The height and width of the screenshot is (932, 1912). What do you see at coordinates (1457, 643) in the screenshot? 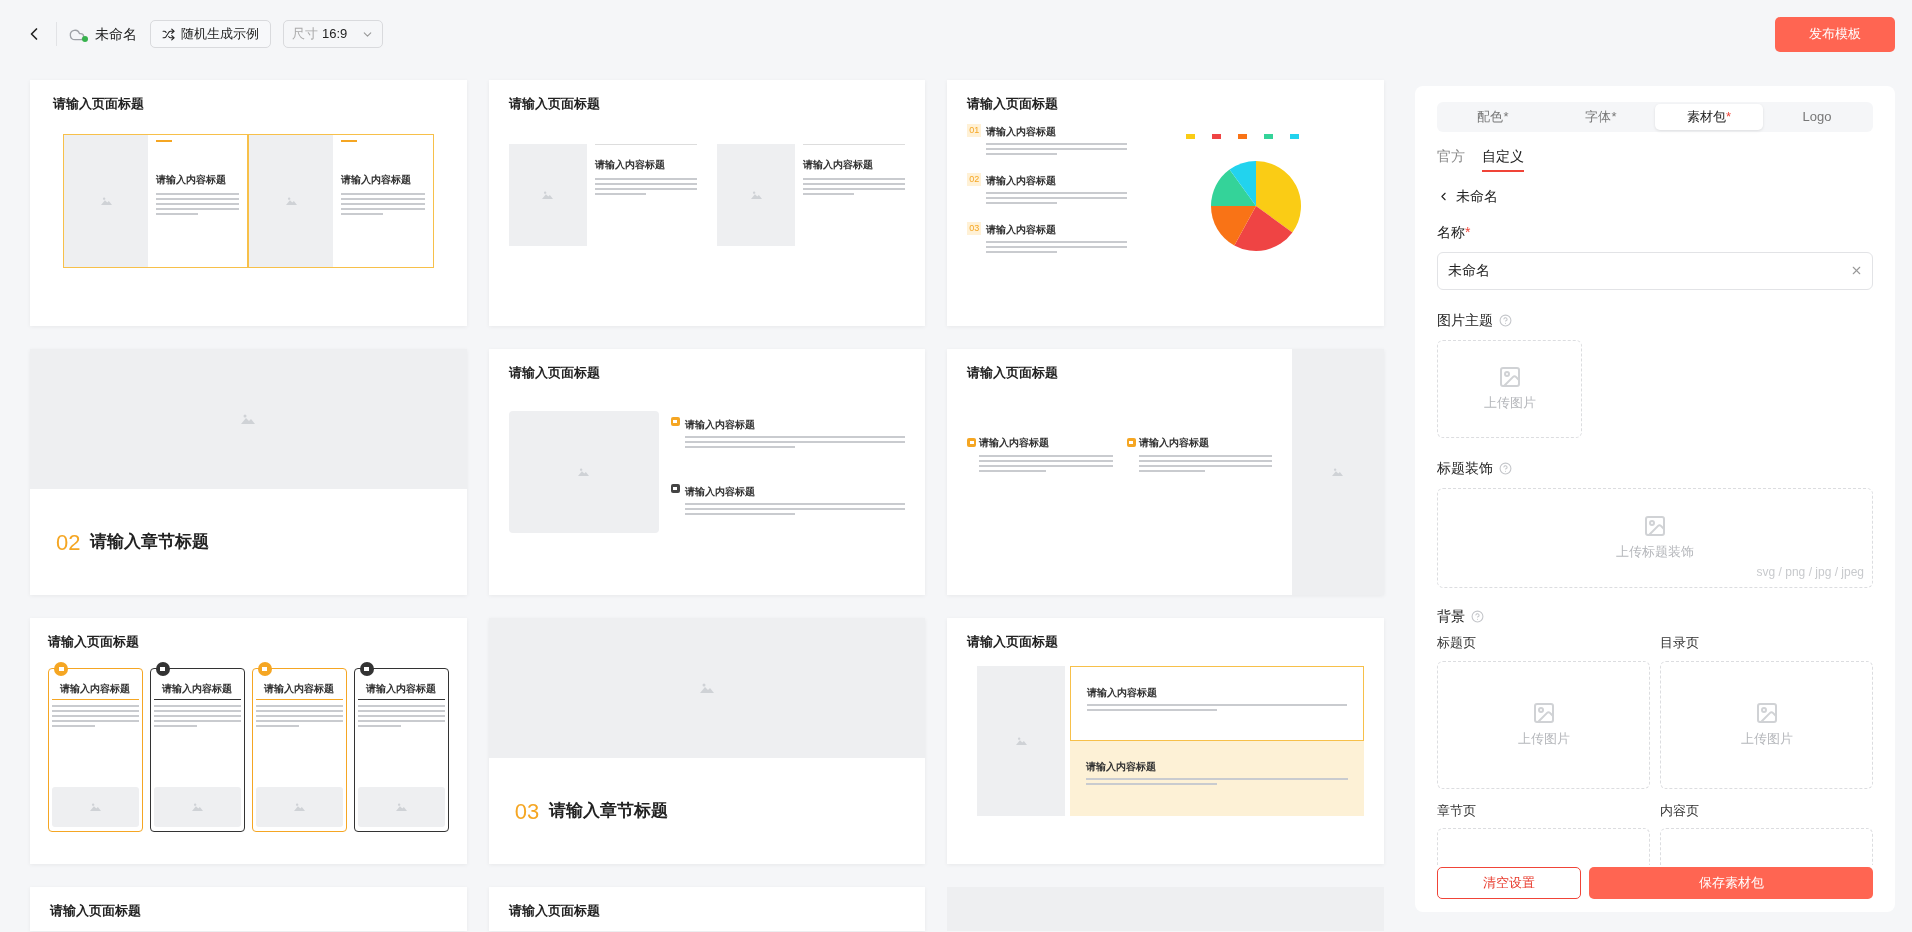
I see `field-label: 标题页` at bounding box center [1457, 643].